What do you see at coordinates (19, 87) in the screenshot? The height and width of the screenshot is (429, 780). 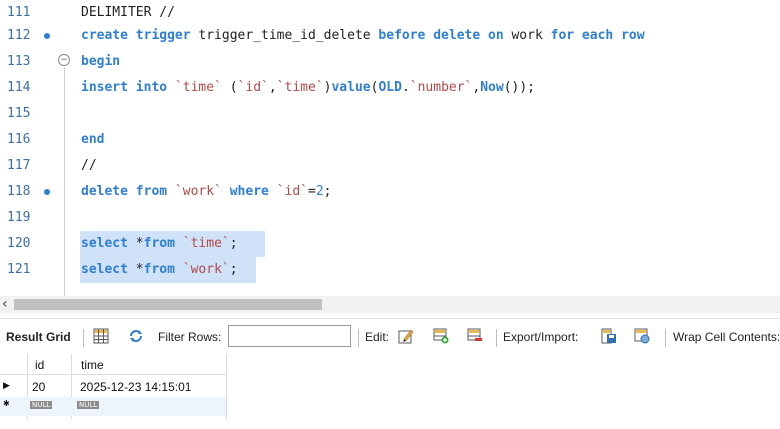 I see `line-number: 114` at bounding box center [19, 87].